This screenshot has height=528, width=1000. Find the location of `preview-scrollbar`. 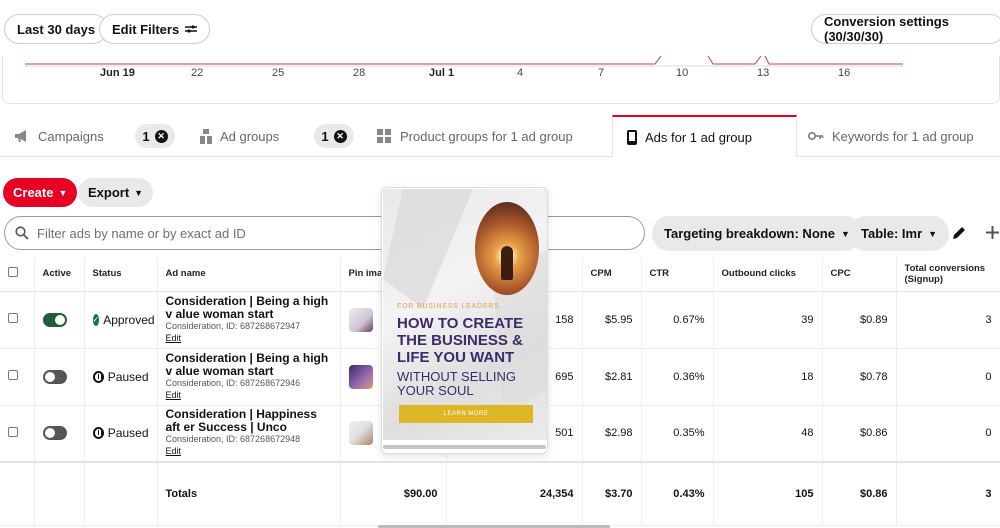

preview-scrollbar is located at coordinates (464, 447).